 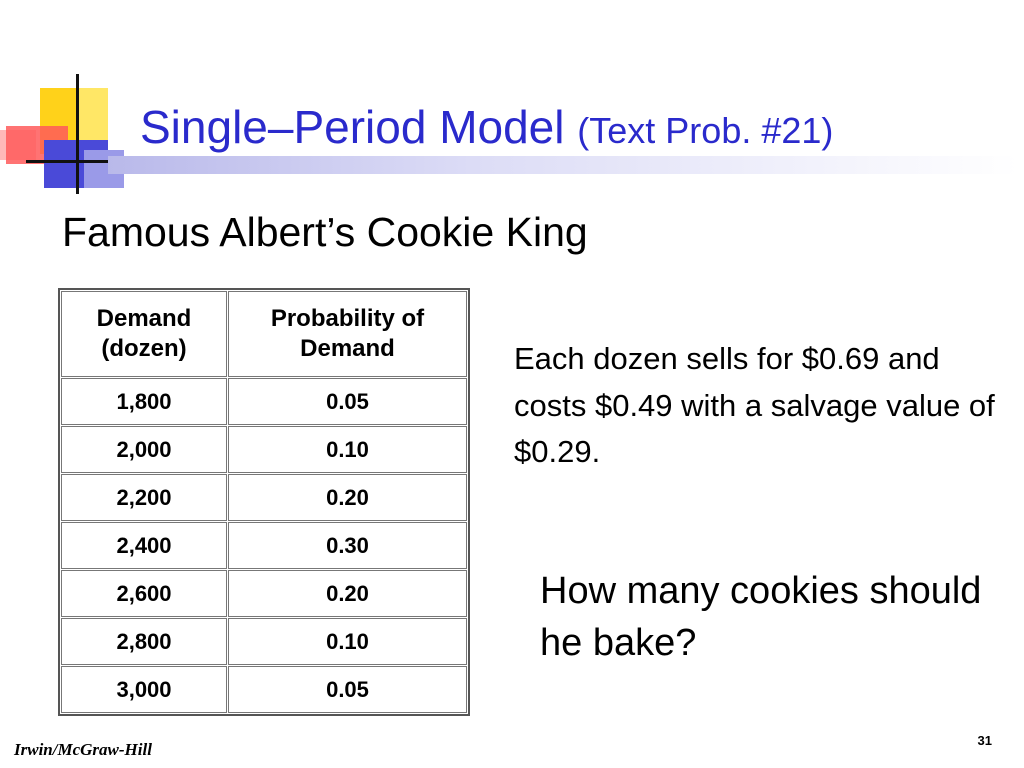 What do you see at coordinates (144, 401) in the screenshot?
I see `demand-cell: 1,800` at bounding box center [144, 401].